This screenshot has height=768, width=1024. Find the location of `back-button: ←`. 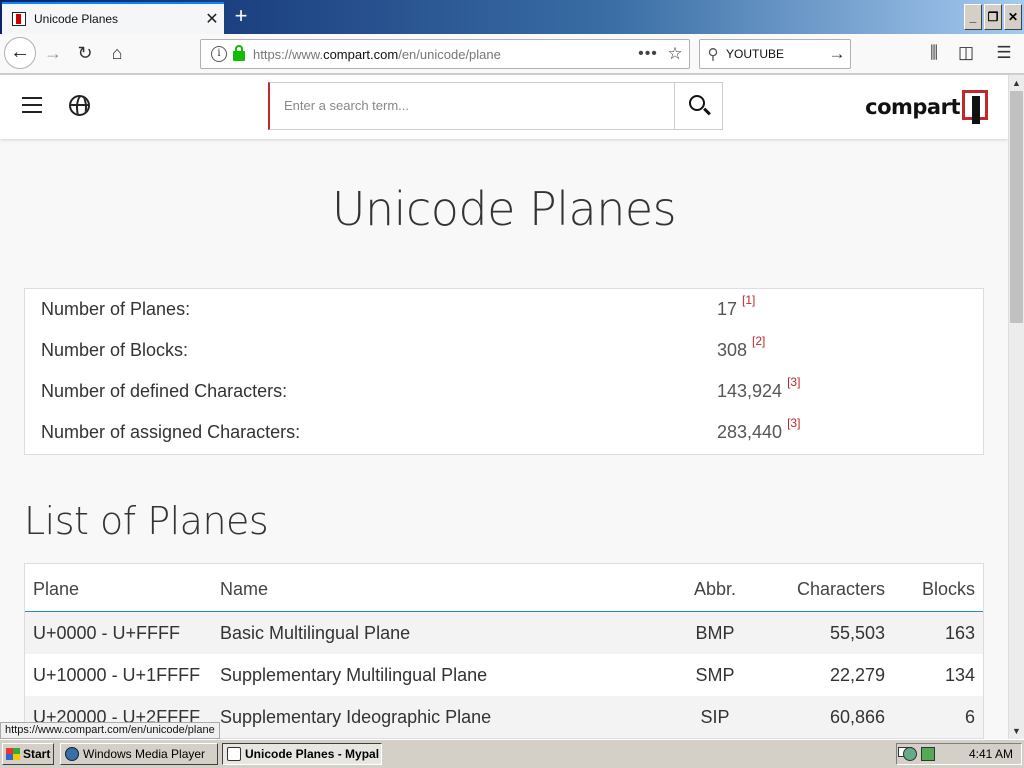

back-button: ← is located at coordinates (20, 53).